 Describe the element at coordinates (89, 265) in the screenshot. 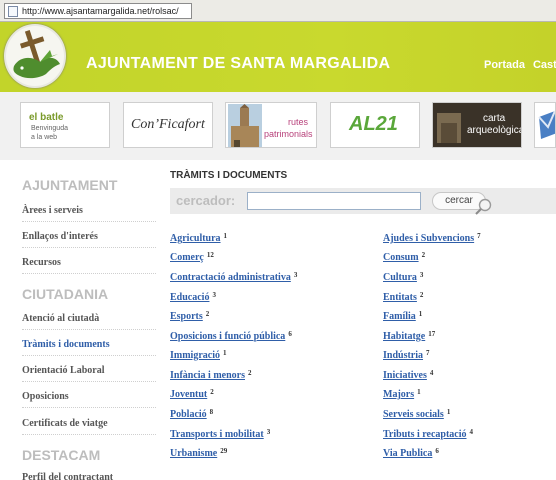

I see `sidebar-item-recursos: Recursos` at that location.